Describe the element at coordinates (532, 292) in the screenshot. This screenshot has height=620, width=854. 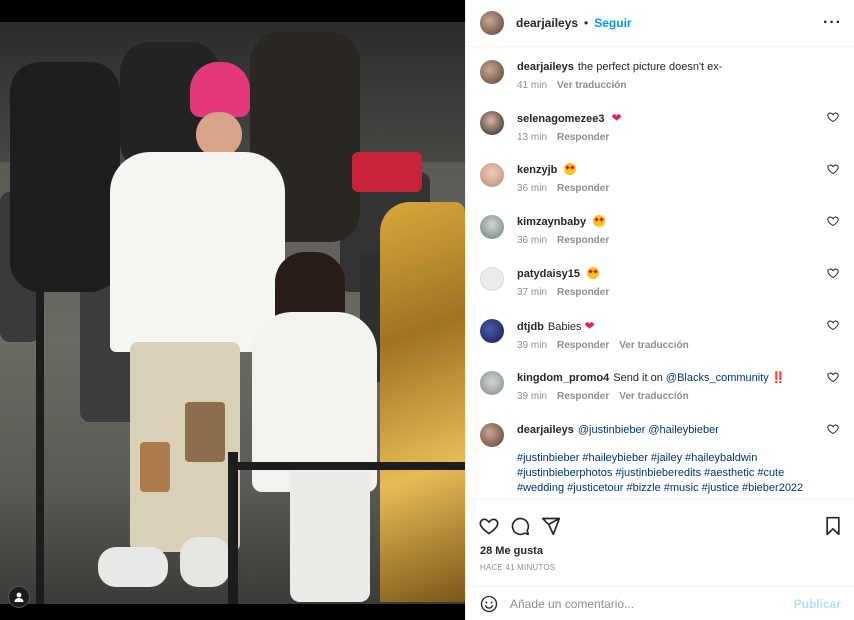
I see `comment-time: 37 min` at that location.